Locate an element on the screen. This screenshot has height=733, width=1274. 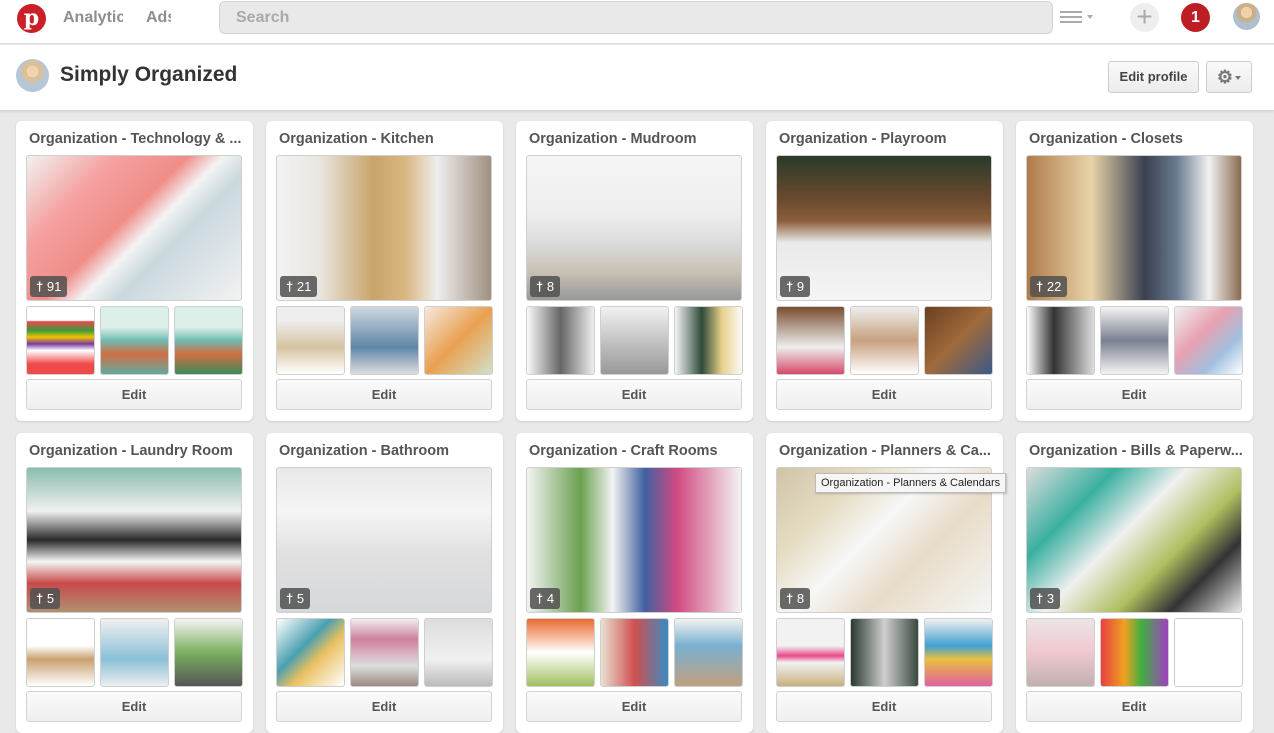
gear-icon: ⚙ is located at coordinates (1225, 77).